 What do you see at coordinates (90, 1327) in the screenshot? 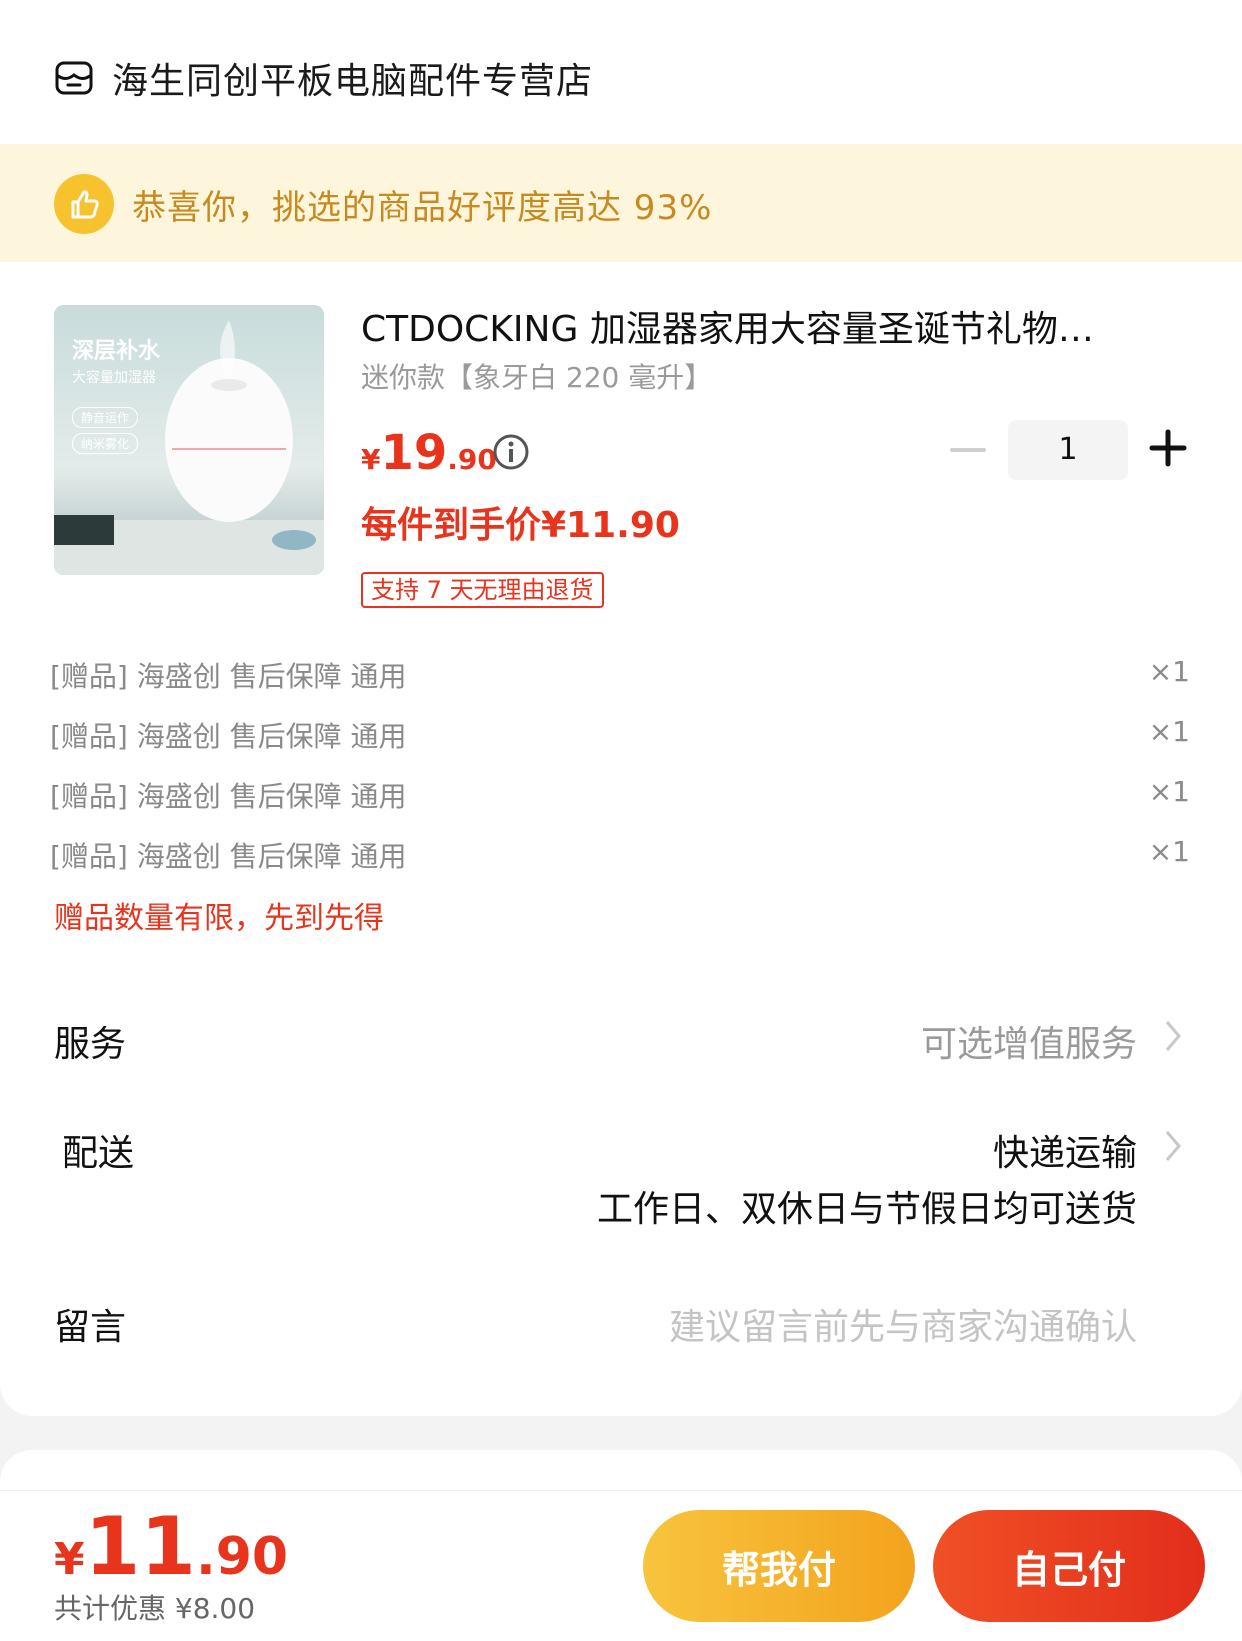
I see `message-label: 留言` at bounding box center [90, 1327].